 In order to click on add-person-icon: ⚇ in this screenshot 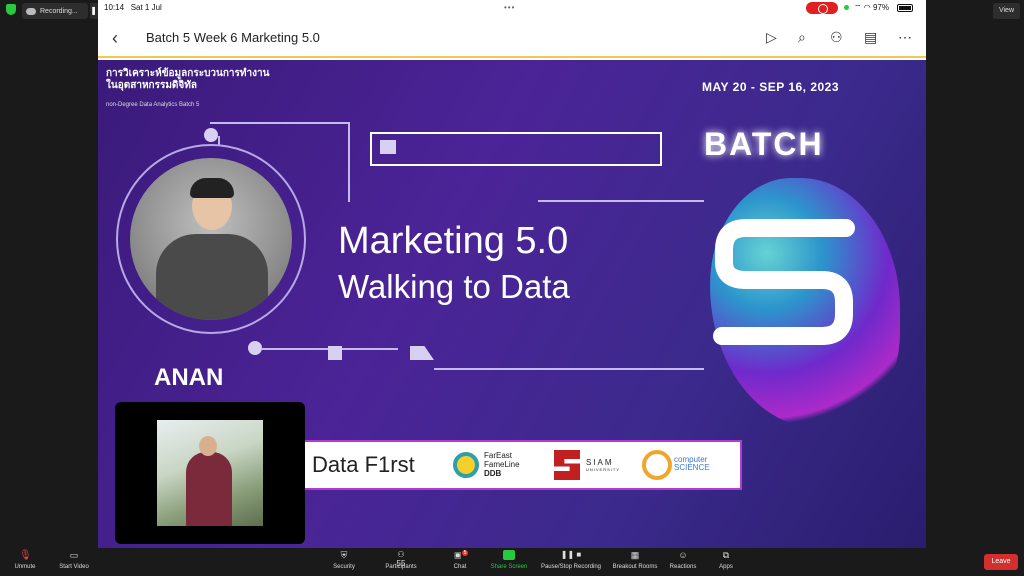, I will do `click(836, 37)`.